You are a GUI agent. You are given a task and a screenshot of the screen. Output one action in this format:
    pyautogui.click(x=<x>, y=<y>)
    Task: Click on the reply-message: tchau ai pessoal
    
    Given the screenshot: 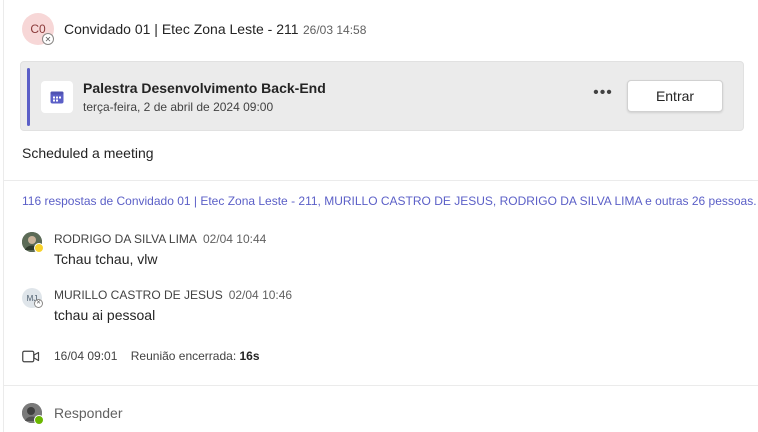 What is the action you would take?
    pyautogui.click(x=105, y=315)
    